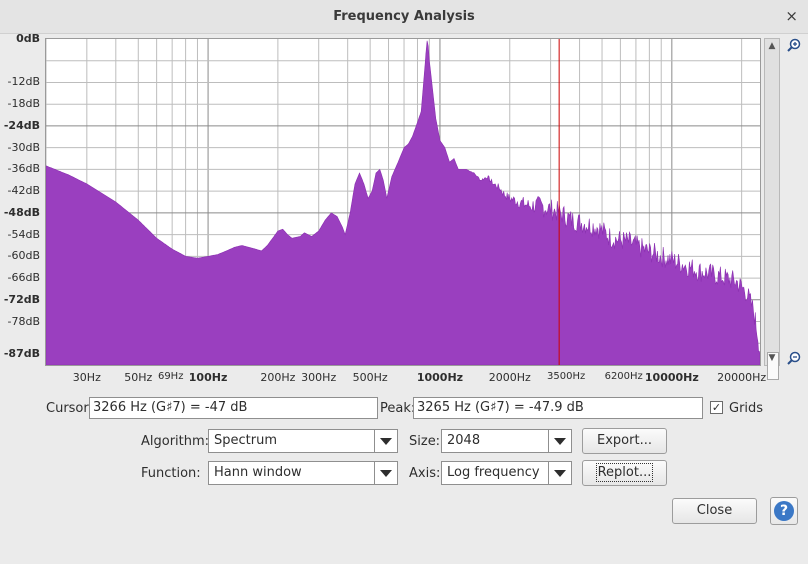 This screenshot has width=808, height=564. What do you see at coordinates (24, 169) in the screenshot?
I see `db-tick-label: -36dB` at bounding box center [24, 169].